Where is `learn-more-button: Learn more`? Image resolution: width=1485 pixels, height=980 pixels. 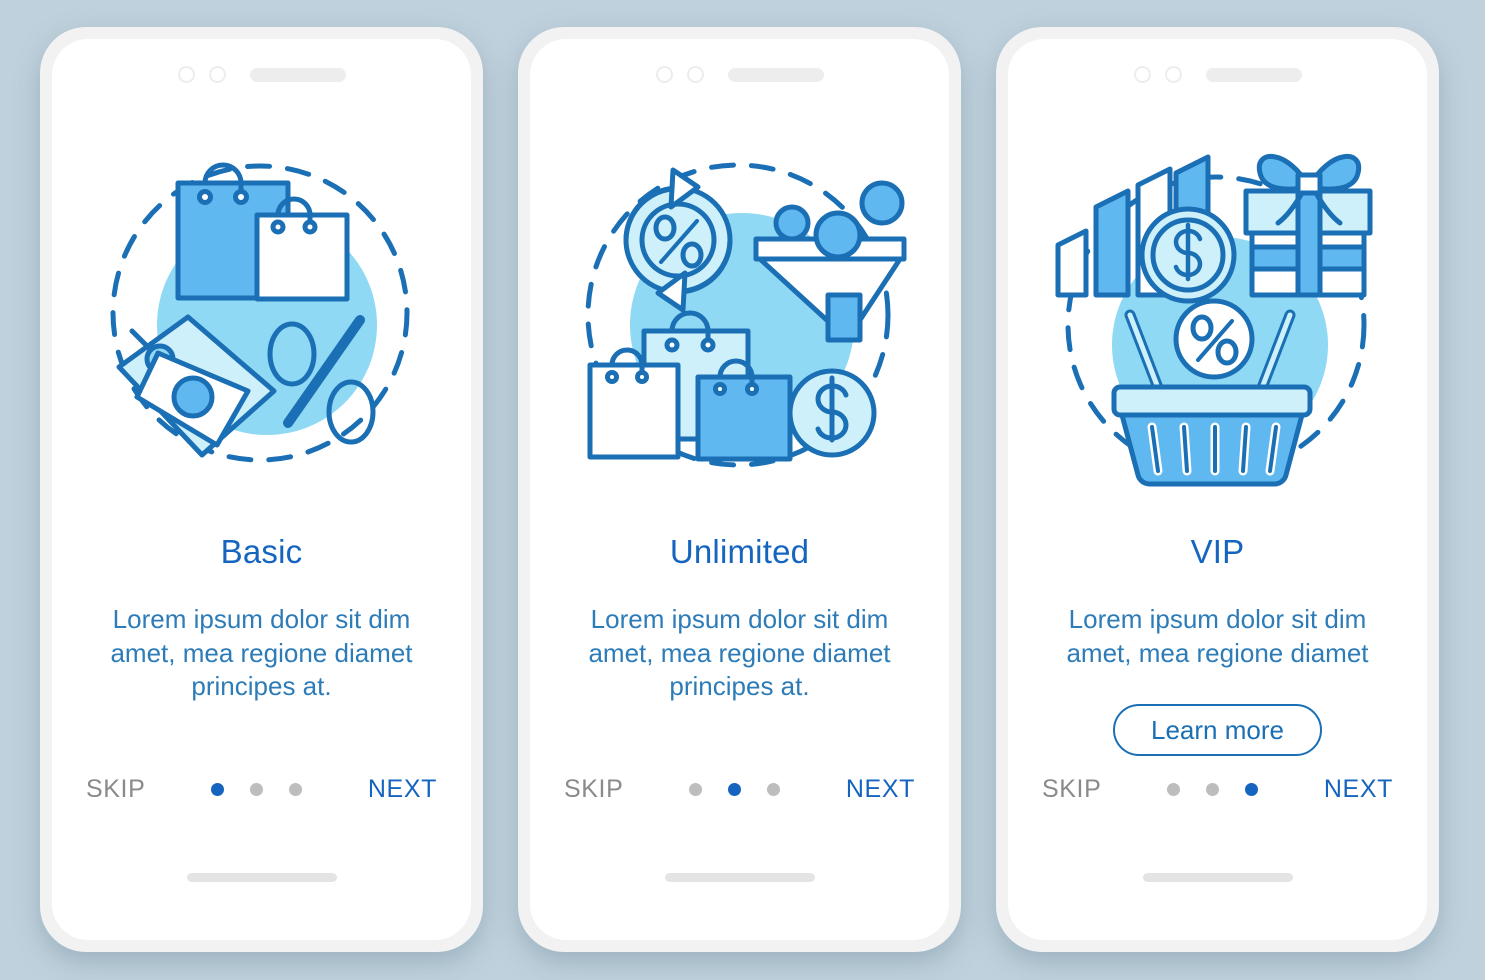 learn-more-button: Learn more is located at coordinates (1217, 730).